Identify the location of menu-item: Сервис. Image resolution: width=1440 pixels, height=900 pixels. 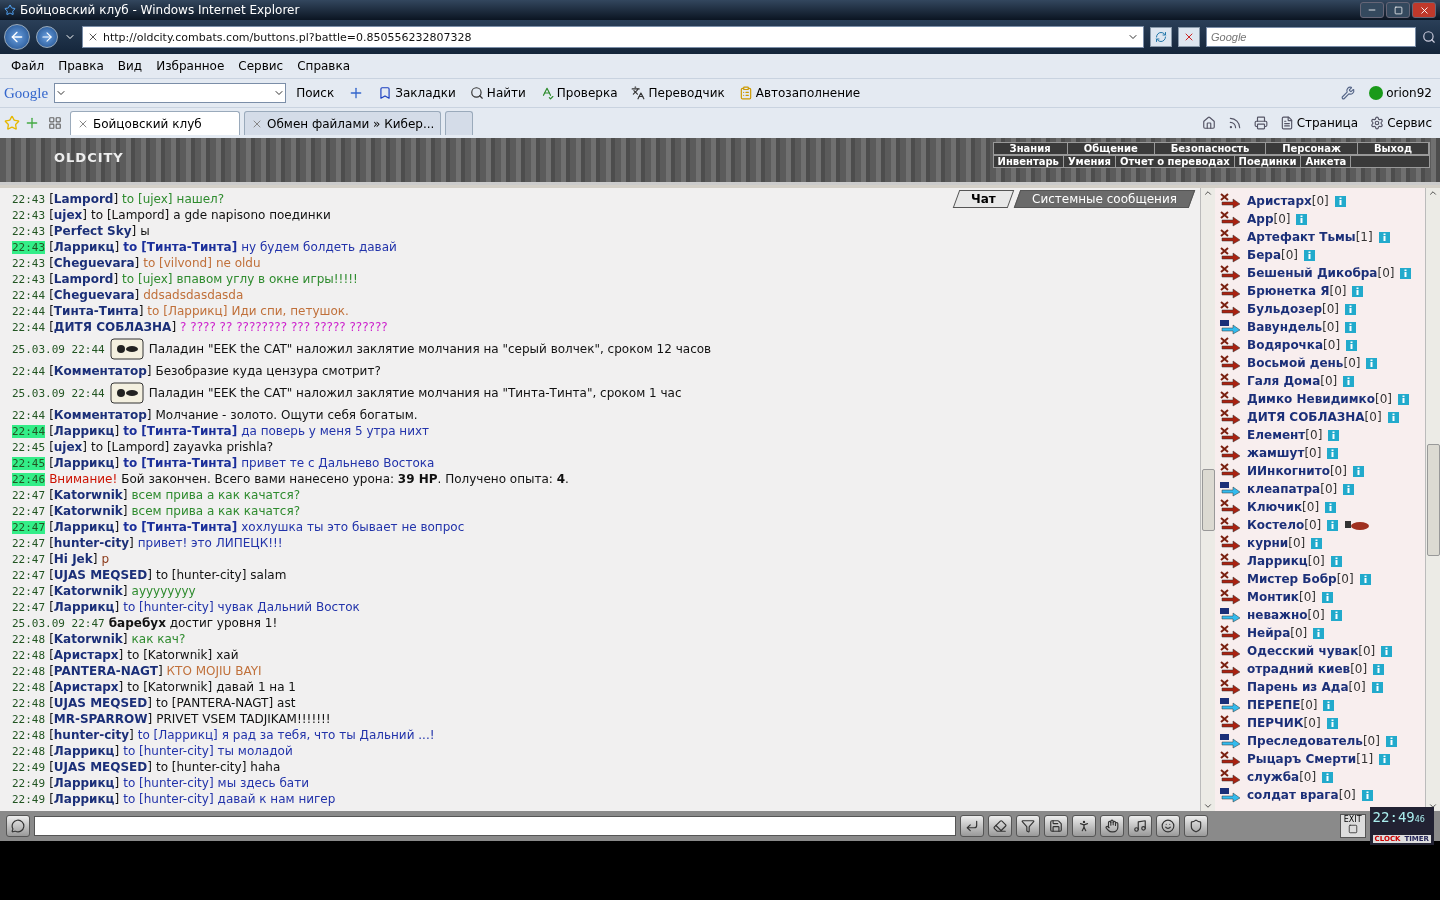
(261, 66).